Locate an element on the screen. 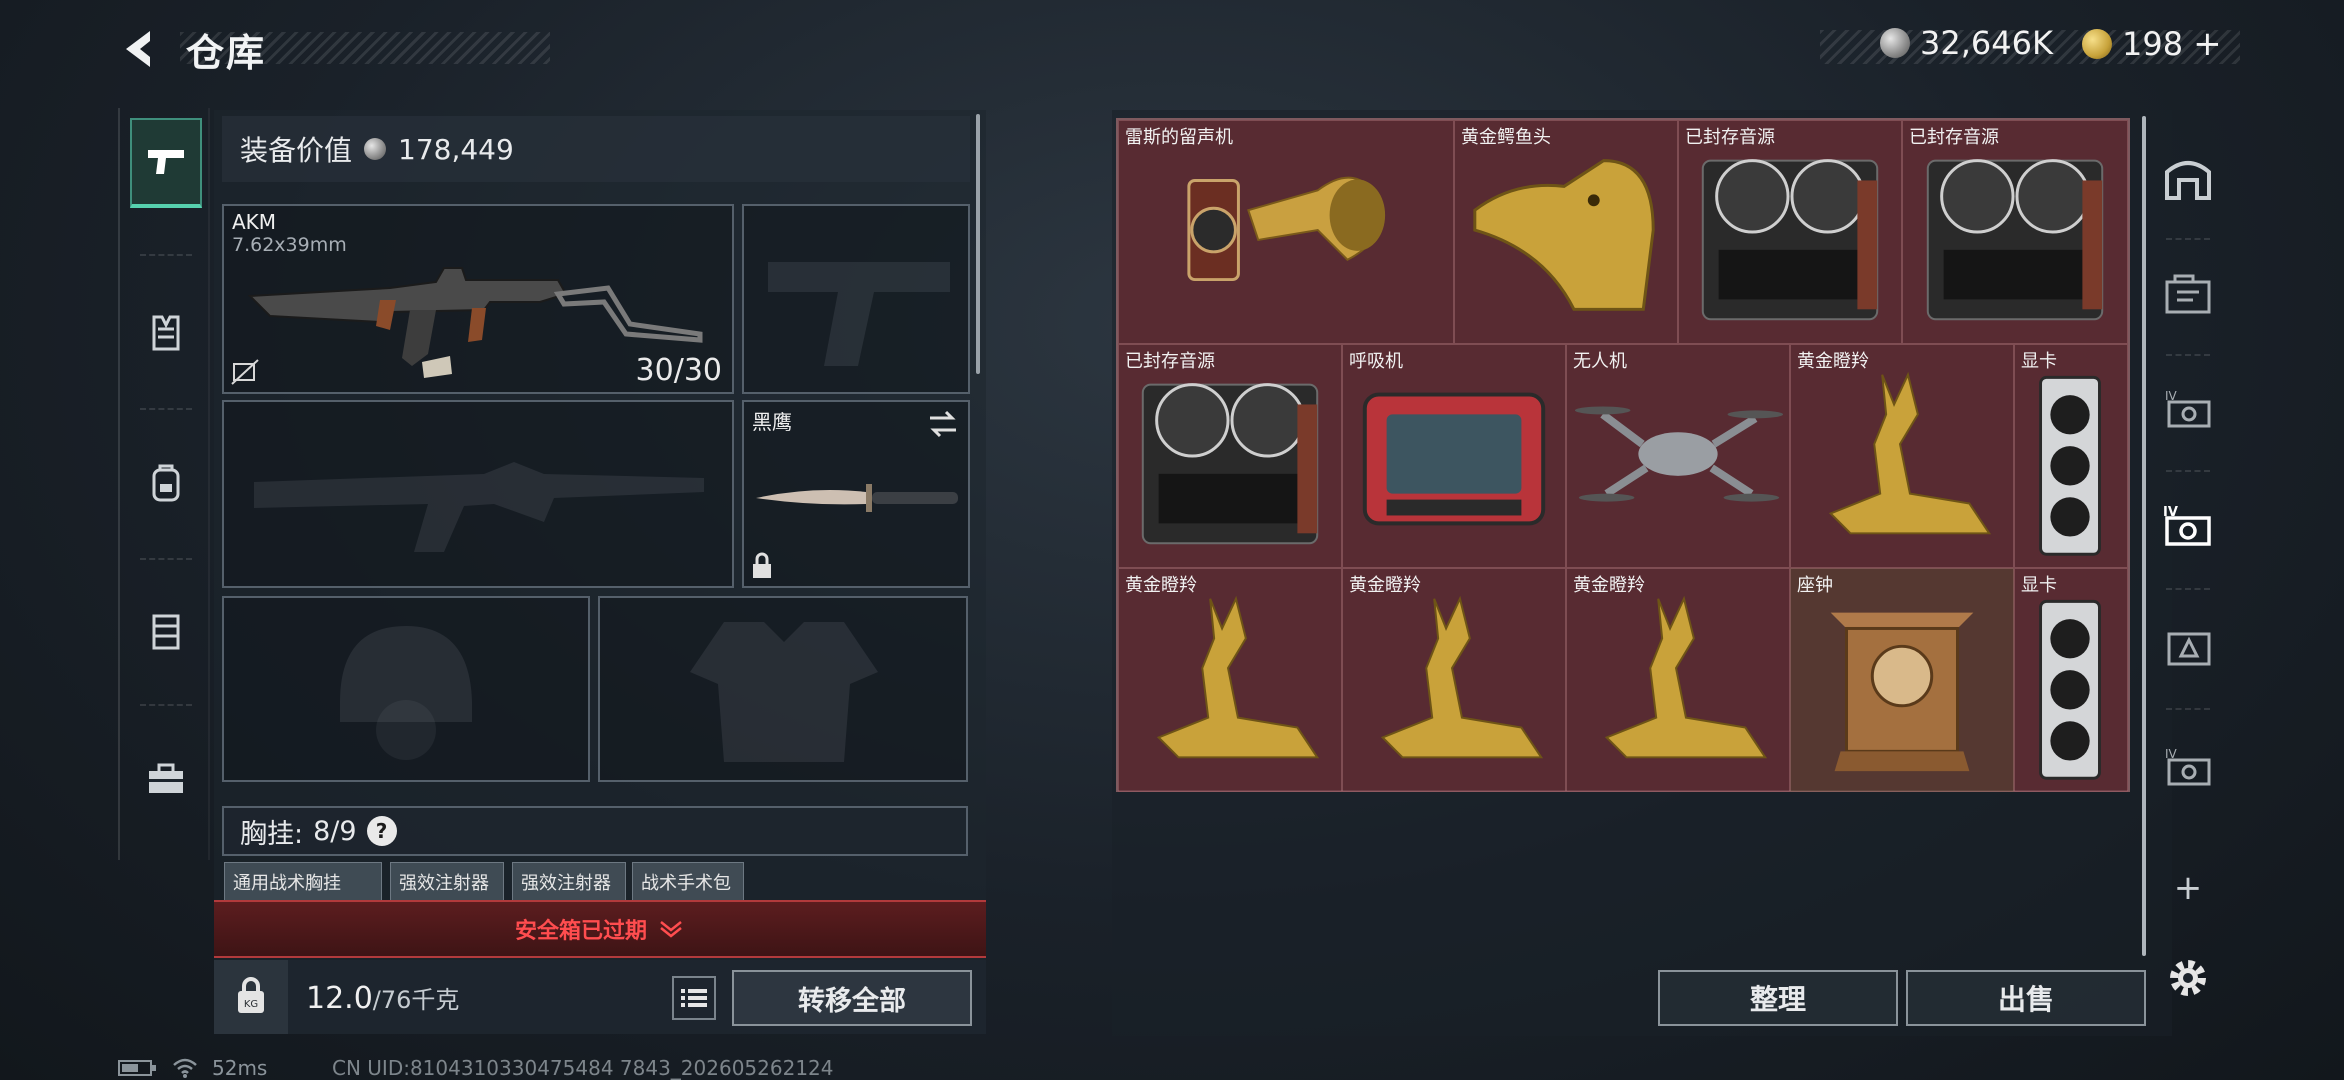 The height and width of the screenshot is (1080, 2344). add-storage-button: + is located at coordinates (2188, 888).